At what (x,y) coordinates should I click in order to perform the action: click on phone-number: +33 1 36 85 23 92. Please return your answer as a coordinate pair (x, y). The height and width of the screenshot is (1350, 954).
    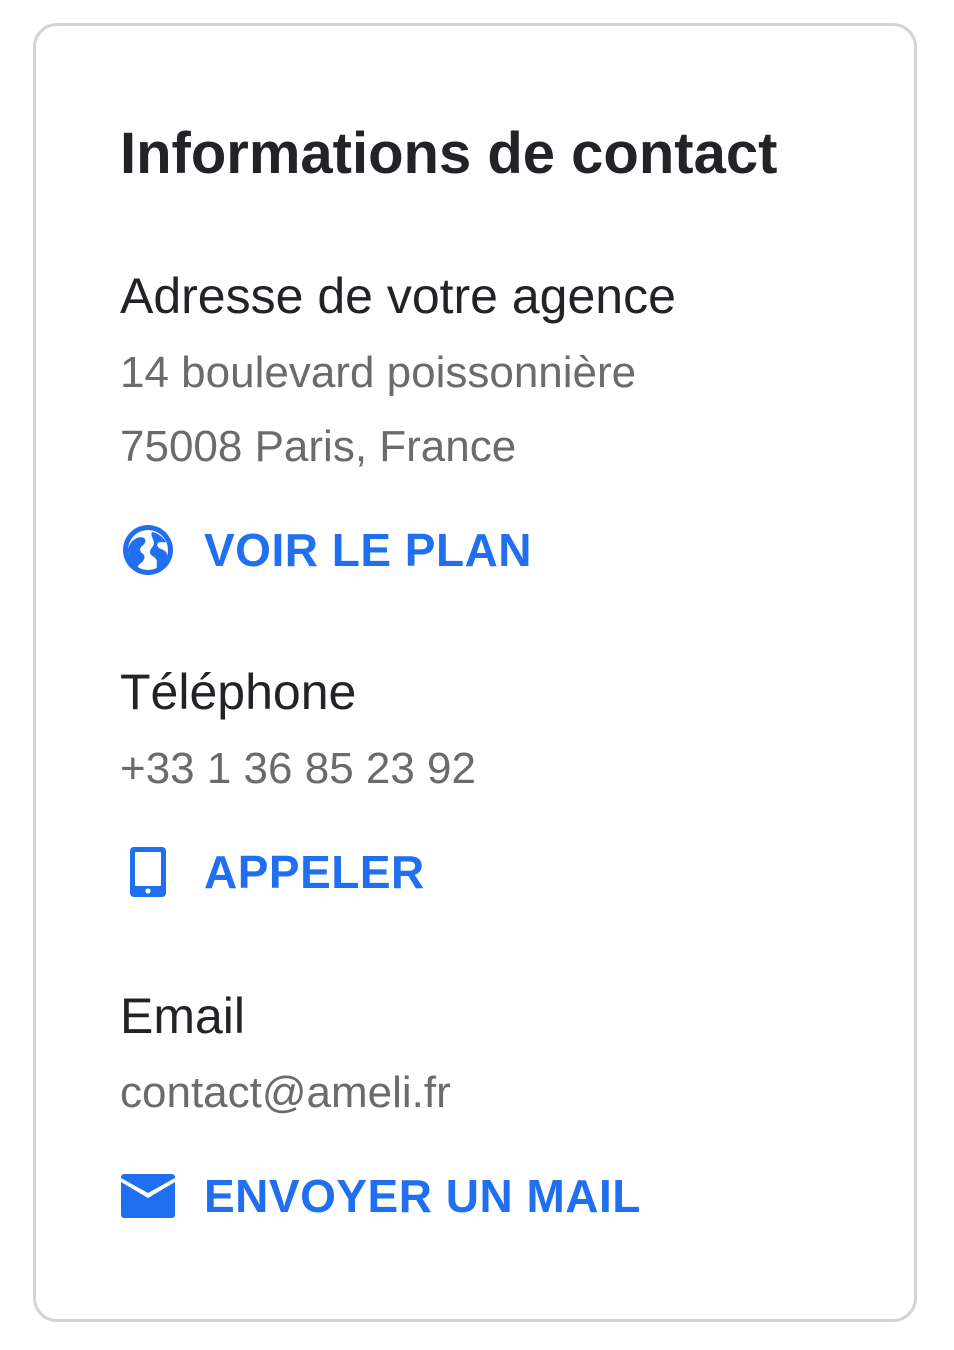
    Looking at the image, I should click on (298, 768).